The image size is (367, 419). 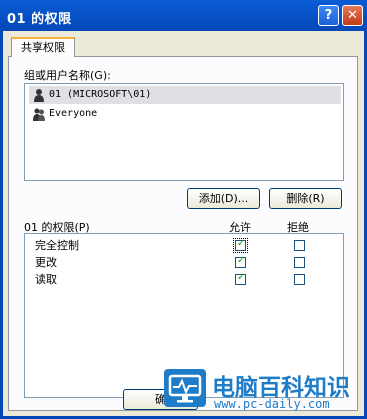 What do you see at coordinates (305, 198) in the screenshot?
I see `remove-button: 删除(R)` at bounding box center [305, 198].